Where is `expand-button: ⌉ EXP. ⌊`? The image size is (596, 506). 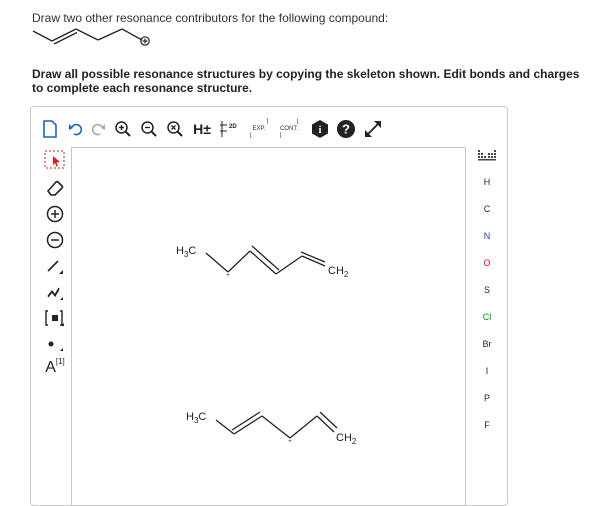
expand-button: ⌉ EXP. ⌊ is located at coordinates (259, 129).